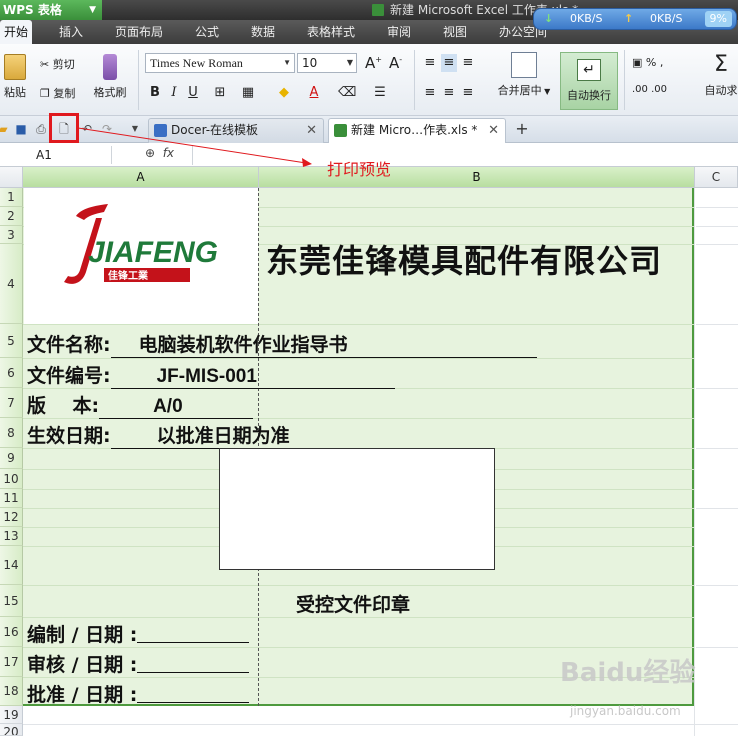 The width and height of the screenshot is (738, 736). What do you see at coordinates (649, 89) in the screenshot?
I see `decimal-places-icon: .00 .00` at bounding box center [649, 89].